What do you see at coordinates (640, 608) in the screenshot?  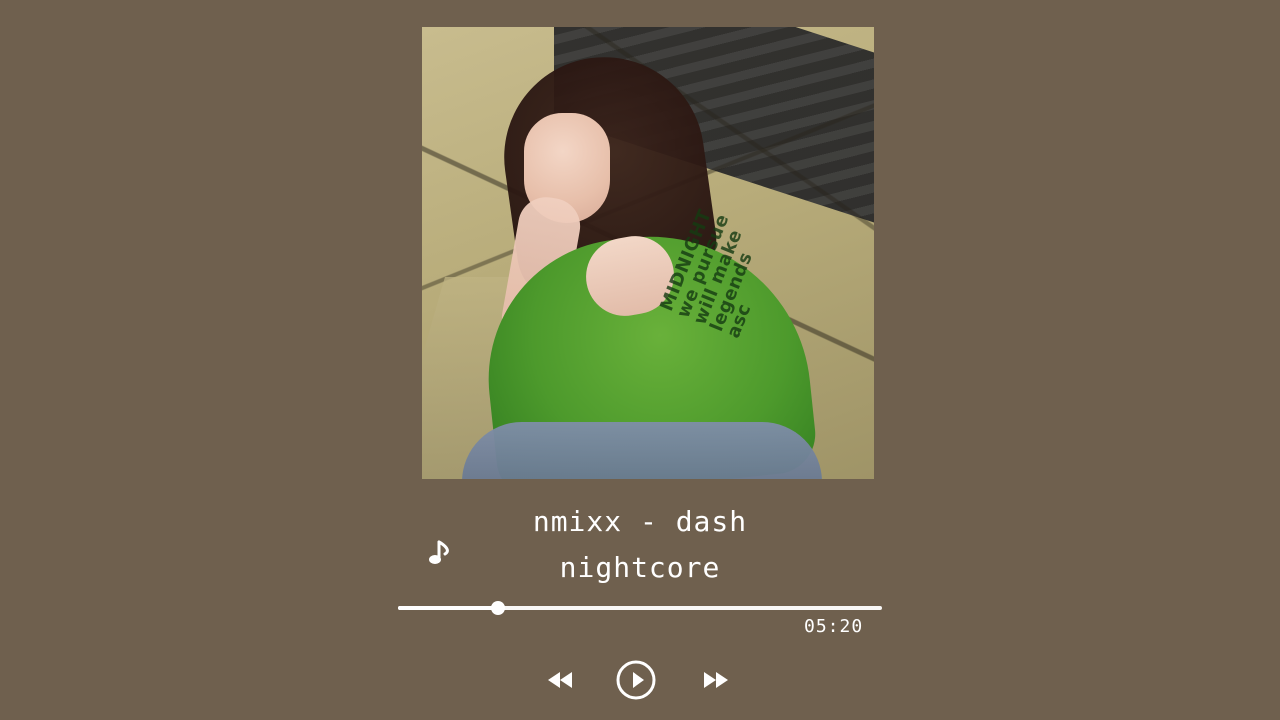 I see `progress-bar` at bounding box center [640, 608].